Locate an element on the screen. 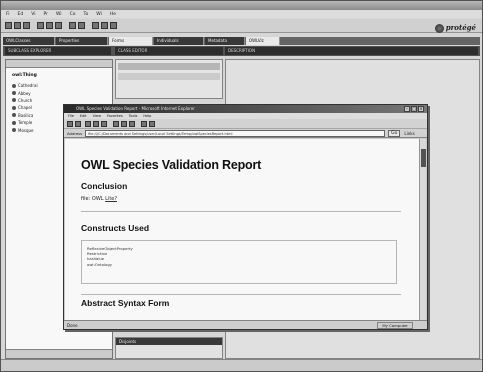 The width and height of the screenshot is (483, 372). tree-item: Mosque is located at coordinates (25, 129).